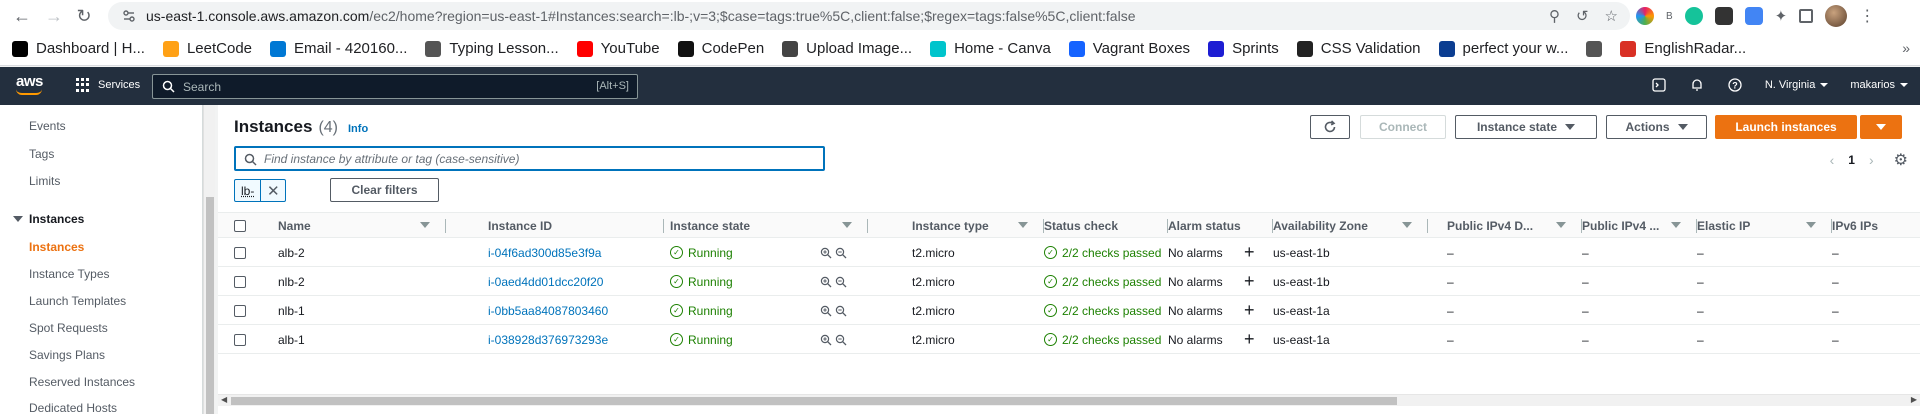 The image size is (1920, 414). What do you see at coordinates (1656, 127) in the screenshot?
I see `actions-button: Actions` at bounding box center [1656, 127].